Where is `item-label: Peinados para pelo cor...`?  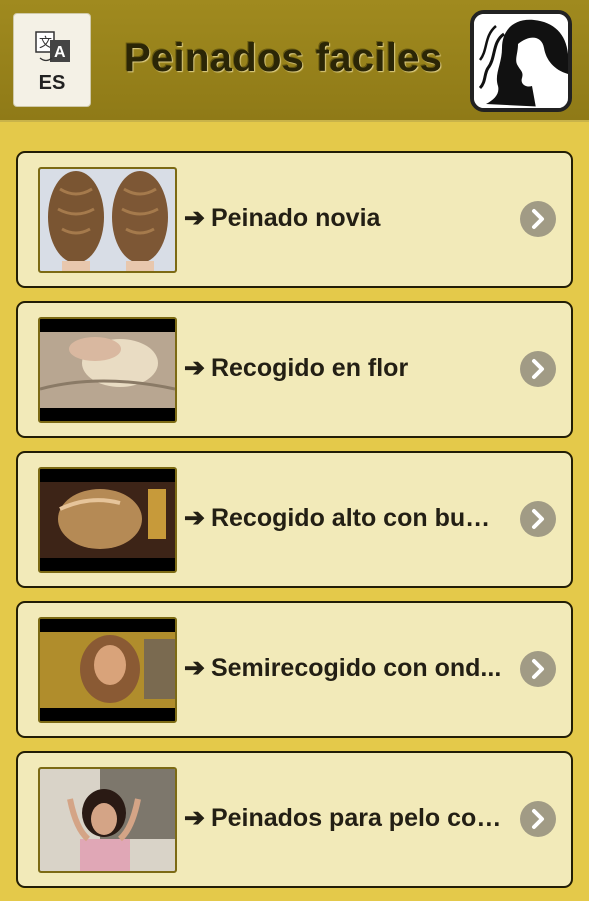 item-label: Peinados para pelo cor... is located at coordinates (357, 818).